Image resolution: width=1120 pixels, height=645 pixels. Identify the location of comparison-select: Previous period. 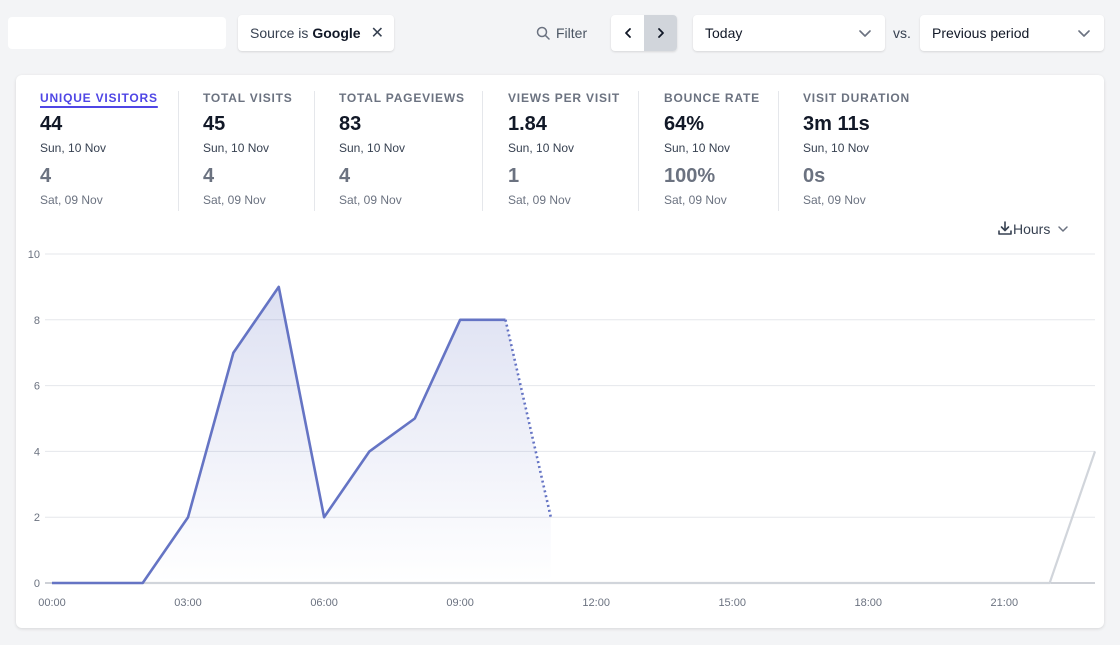
(1012, 33).